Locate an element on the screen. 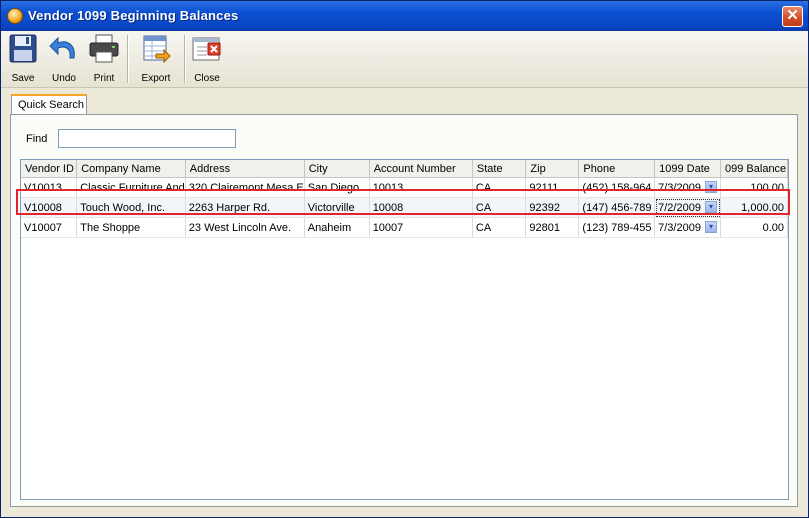 The image size is (809, 518). undo-arrow-icon is located at coordinates (62, 47).